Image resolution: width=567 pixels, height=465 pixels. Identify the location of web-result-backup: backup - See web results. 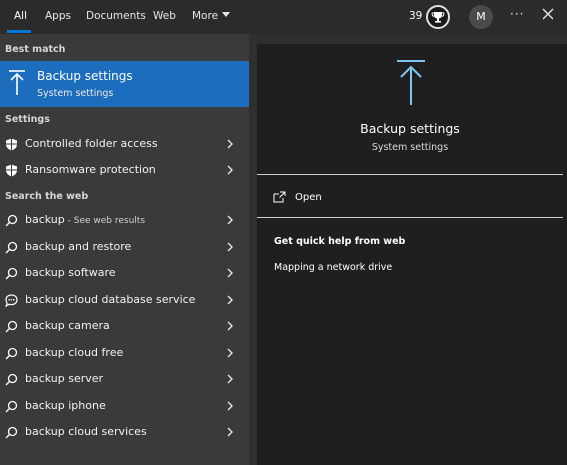
(124, 220).